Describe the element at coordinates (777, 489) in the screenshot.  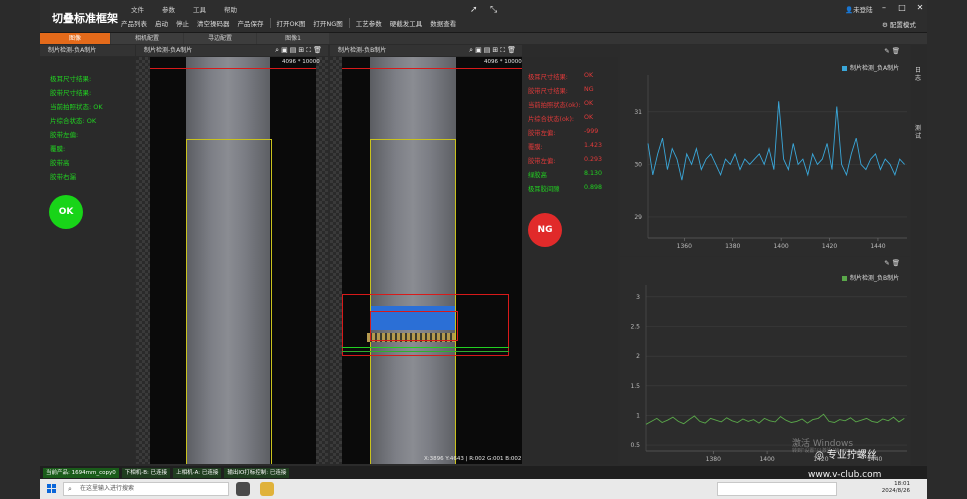
I see `taskbar-input-box` at that location.